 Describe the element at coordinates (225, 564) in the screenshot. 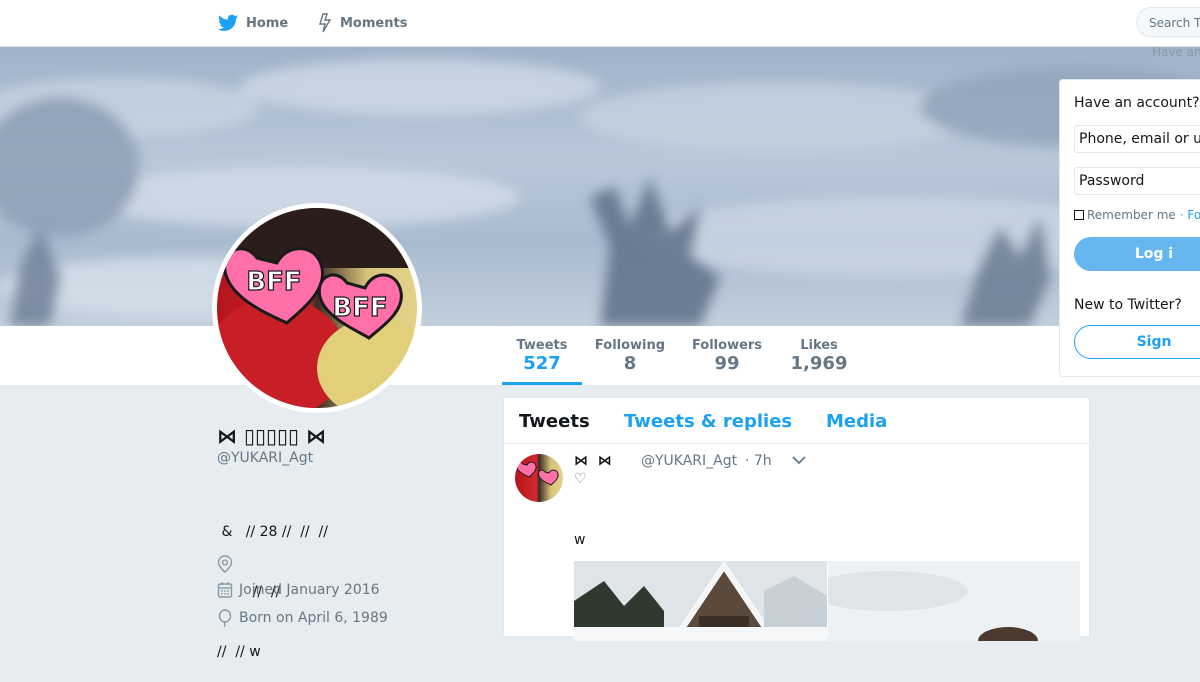

I see `location-pin-icon` at that location.